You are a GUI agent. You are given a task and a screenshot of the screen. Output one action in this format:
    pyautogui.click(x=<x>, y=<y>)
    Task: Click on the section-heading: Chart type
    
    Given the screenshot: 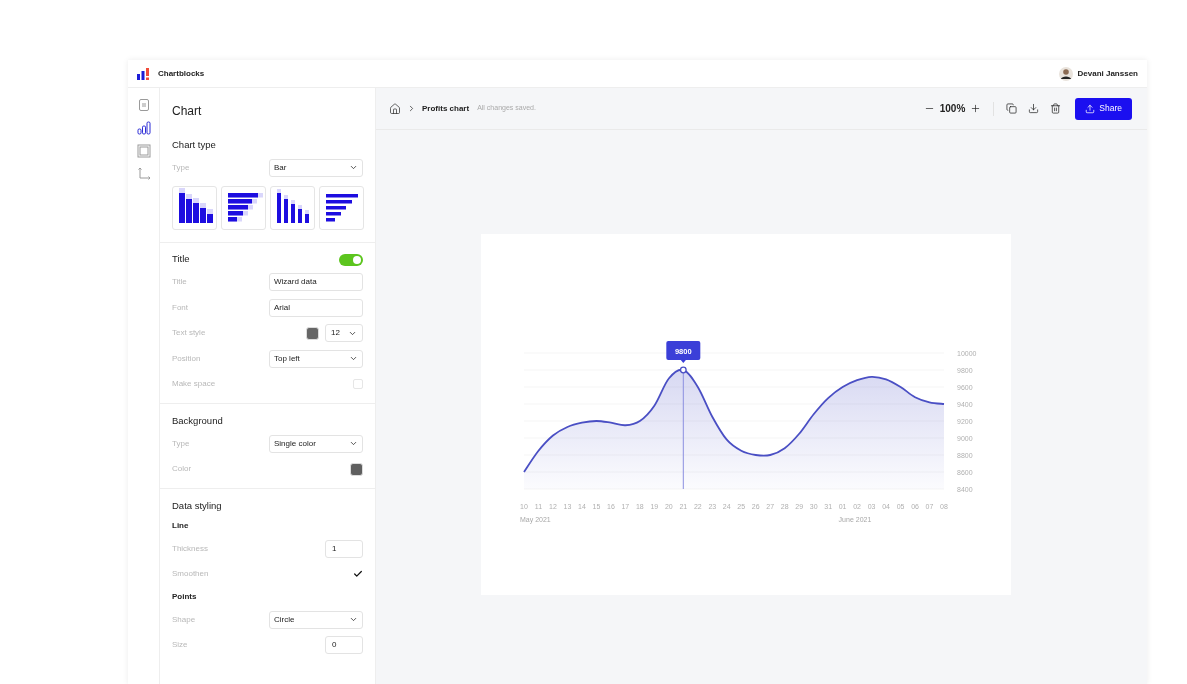 What is the action you would take?
    pyautogui.click(x=194, y=144)
    